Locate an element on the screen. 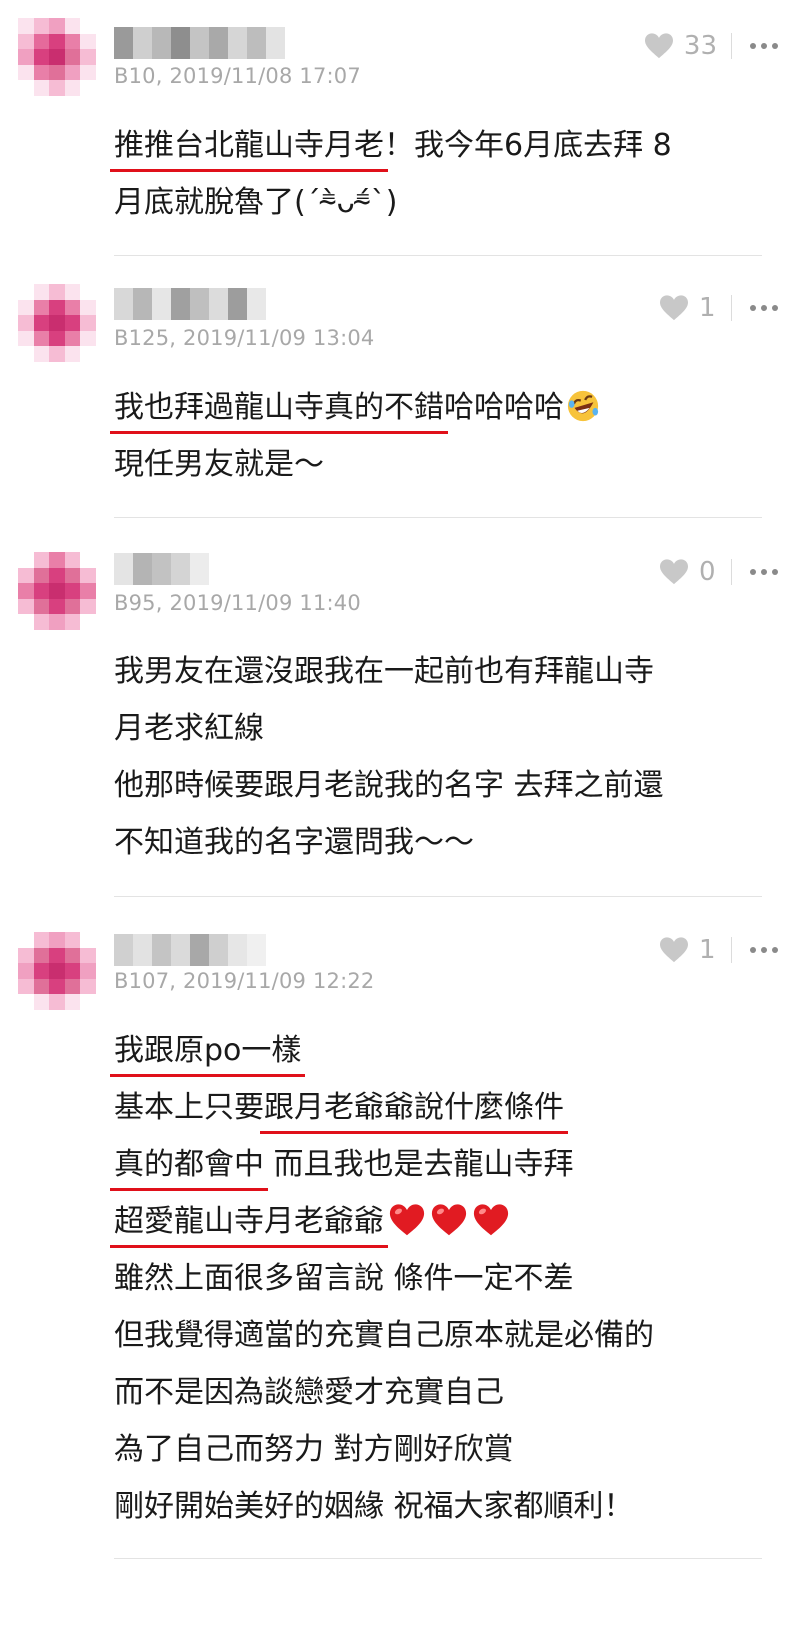  like-count: 33 is located at coordinates (700, 46).